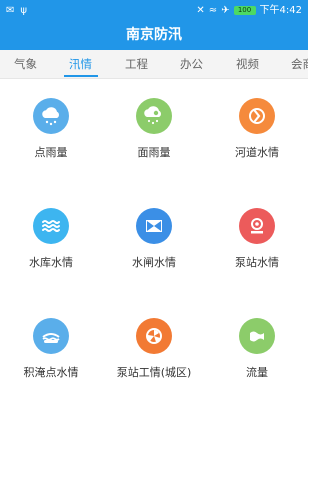 This screenshot has height=483, width=320. I want to click on grid-item-sluice: 水闸水情, so click(154, 243).